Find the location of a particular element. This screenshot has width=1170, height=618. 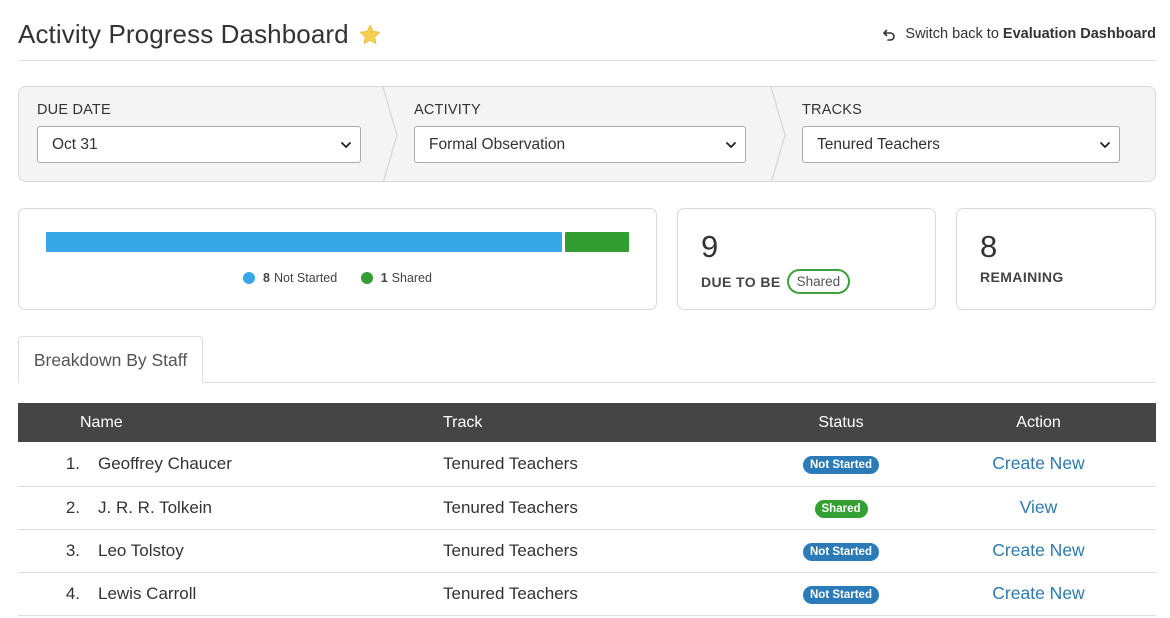

staff-name: Leo Tolstoy is located at coordinates (141, 550).